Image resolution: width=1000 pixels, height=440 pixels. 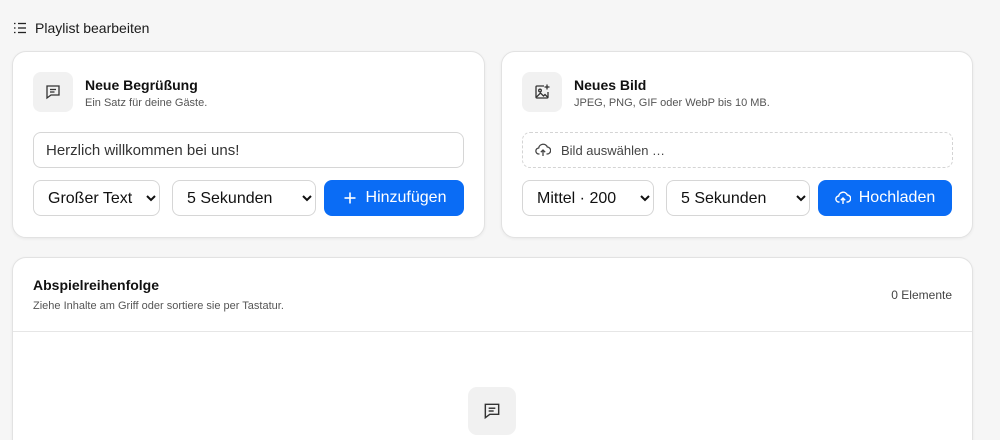 I want to click on list-ordered-icon, so click(x=20, y=28).